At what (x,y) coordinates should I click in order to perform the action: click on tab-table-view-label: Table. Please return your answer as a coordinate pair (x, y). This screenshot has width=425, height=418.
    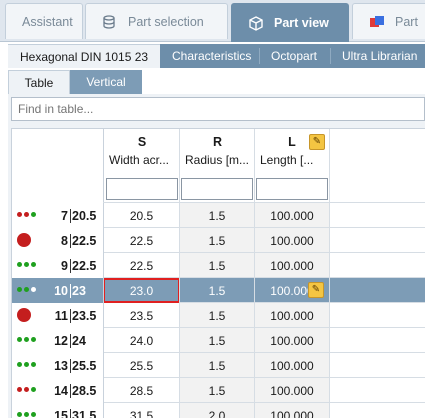
    Looking at the image, I should click on (39, 82).